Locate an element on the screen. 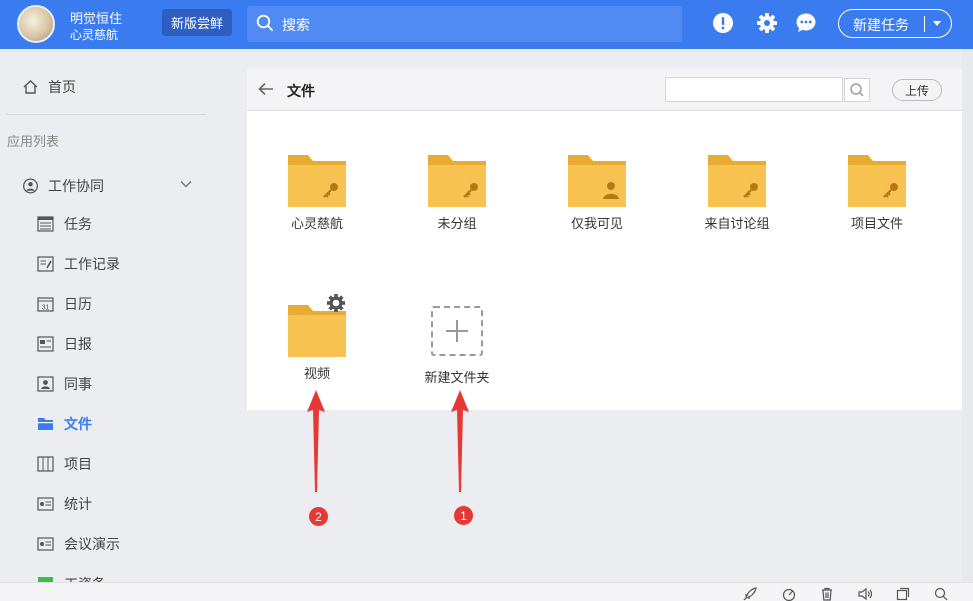 The height and width of the screenshot is (601, 973). annotation-badge-1: 1 is located at coordinates (463, 515).